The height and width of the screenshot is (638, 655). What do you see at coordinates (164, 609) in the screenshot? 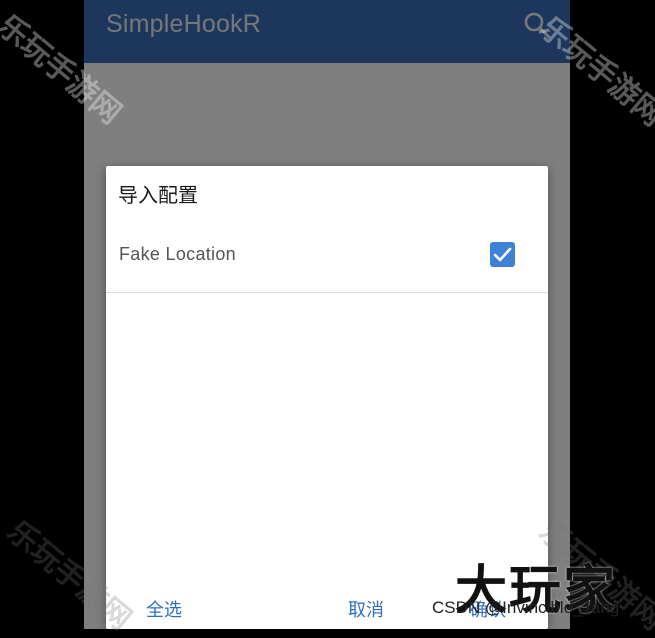
I see `select-all-button: 全选` at bounding box center [164, 609].